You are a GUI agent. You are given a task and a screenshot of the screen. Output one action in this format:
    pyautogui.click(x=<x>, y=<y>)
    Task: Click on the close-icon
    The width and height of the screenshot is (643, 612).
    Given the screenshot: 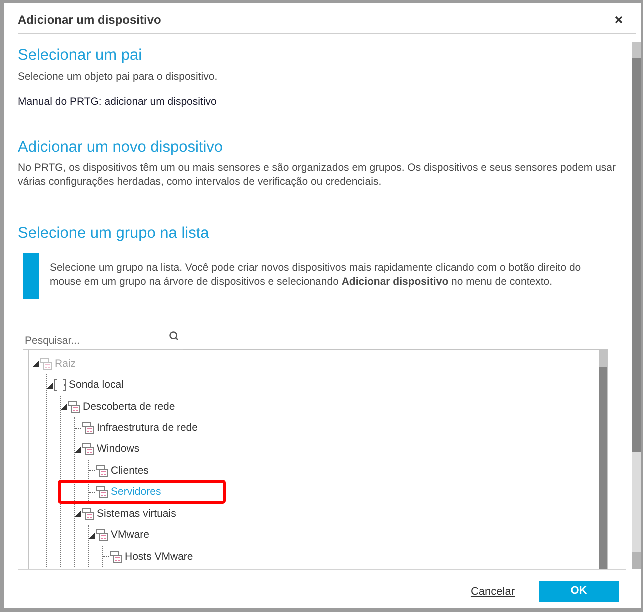 What is the action you would take?
    pyautogui.click(x=619, y=20)
    